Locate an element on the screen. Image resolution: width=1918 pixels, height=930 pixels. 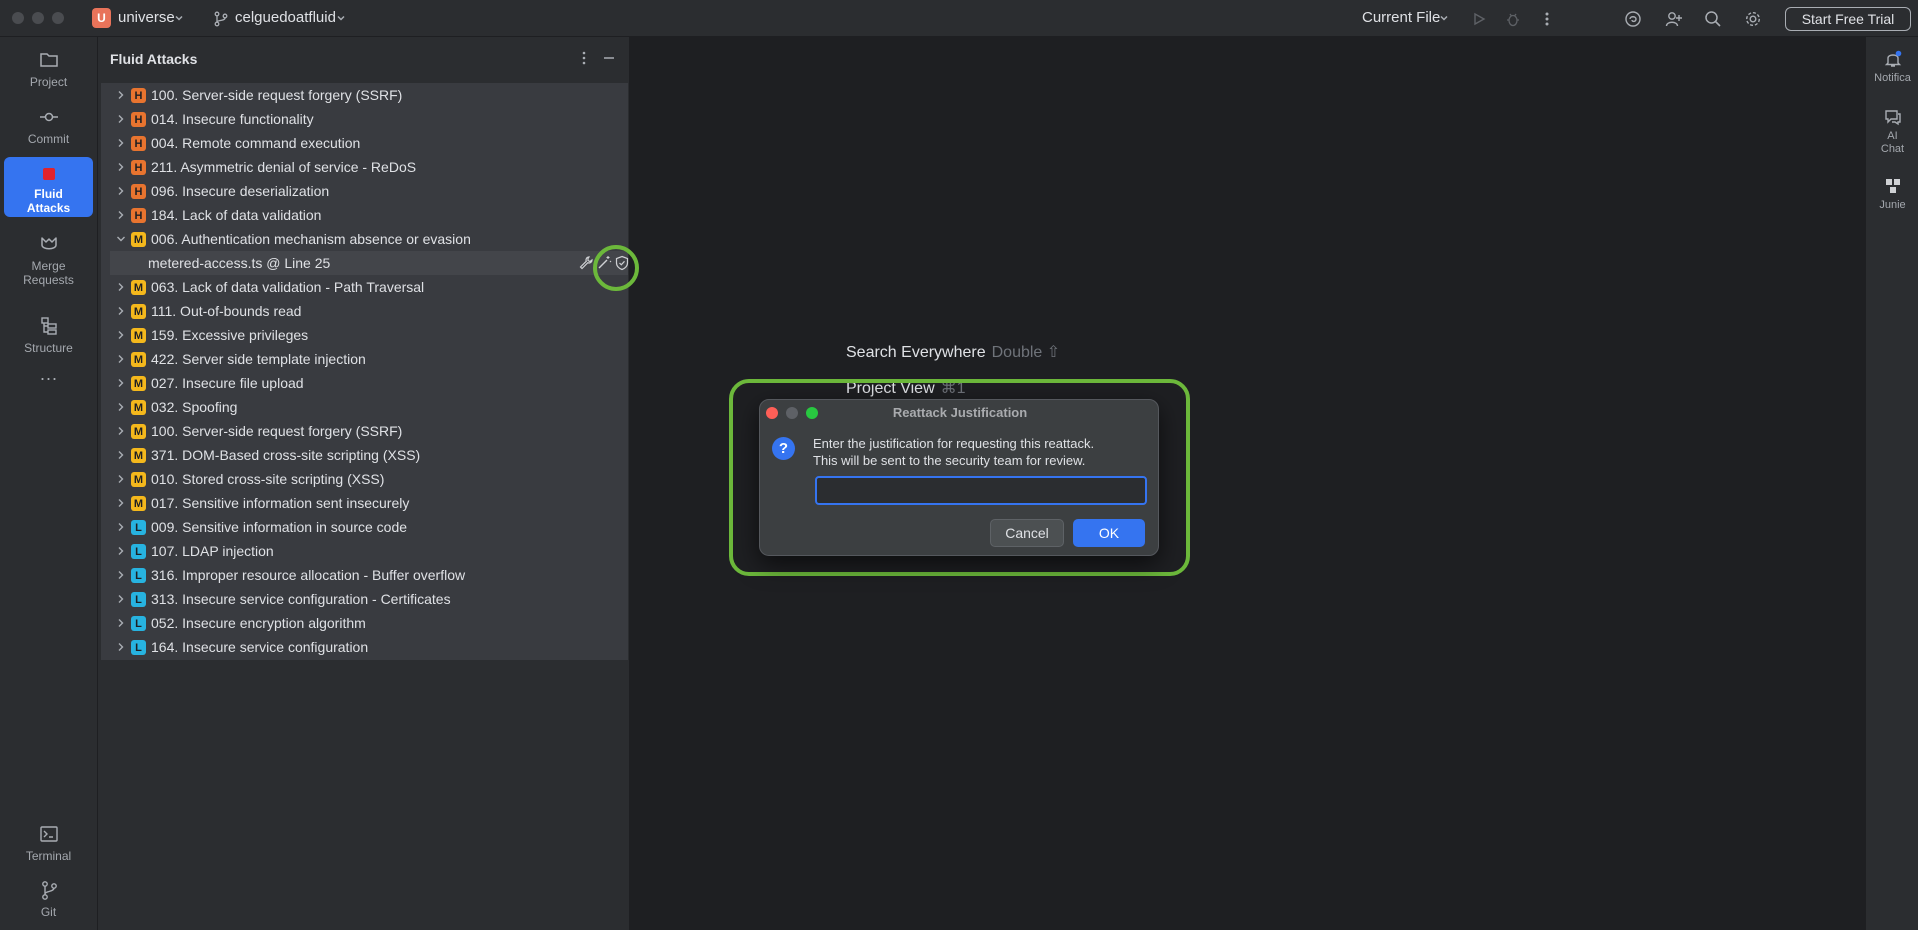
gear-icon is located at coordinates (1753, 19).